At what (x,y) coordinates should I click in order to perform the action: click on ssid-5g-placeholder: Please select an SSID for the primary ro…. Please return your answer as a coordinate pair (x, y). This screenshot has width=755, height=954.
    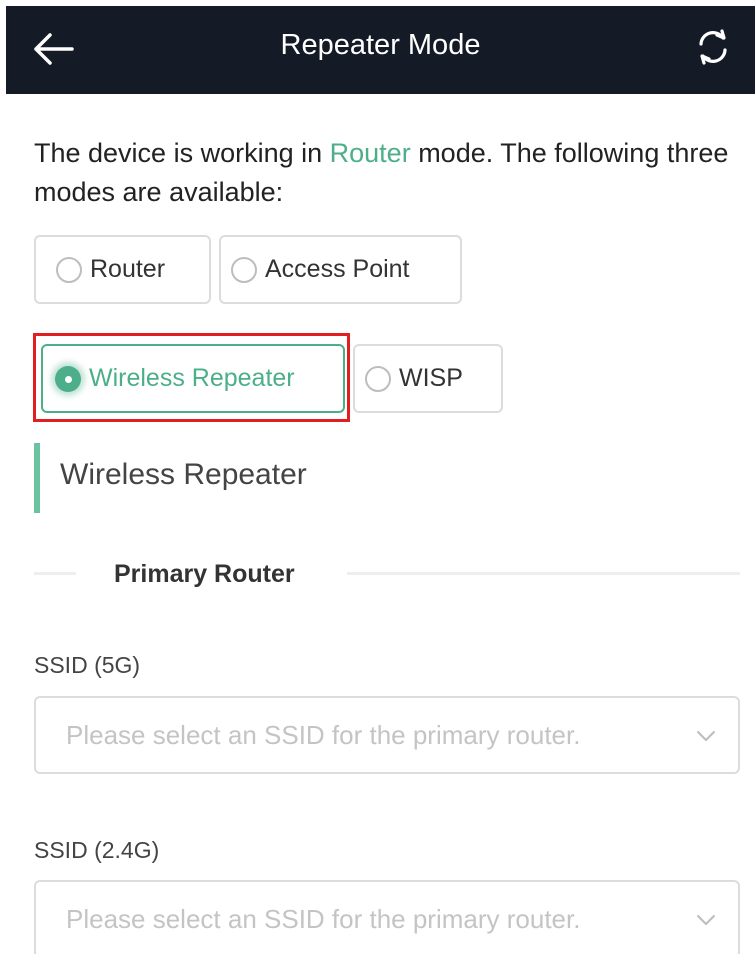
    Looking at the image, I should click on (323, 734).